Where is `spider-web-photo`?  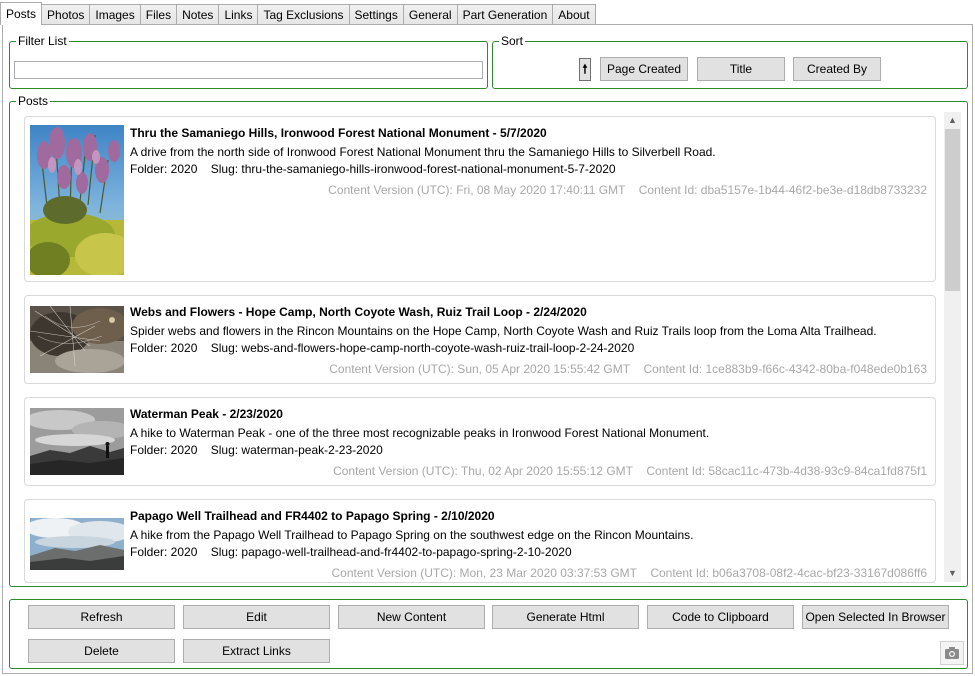
spider-web-photo is located at coordinates (77, 339).